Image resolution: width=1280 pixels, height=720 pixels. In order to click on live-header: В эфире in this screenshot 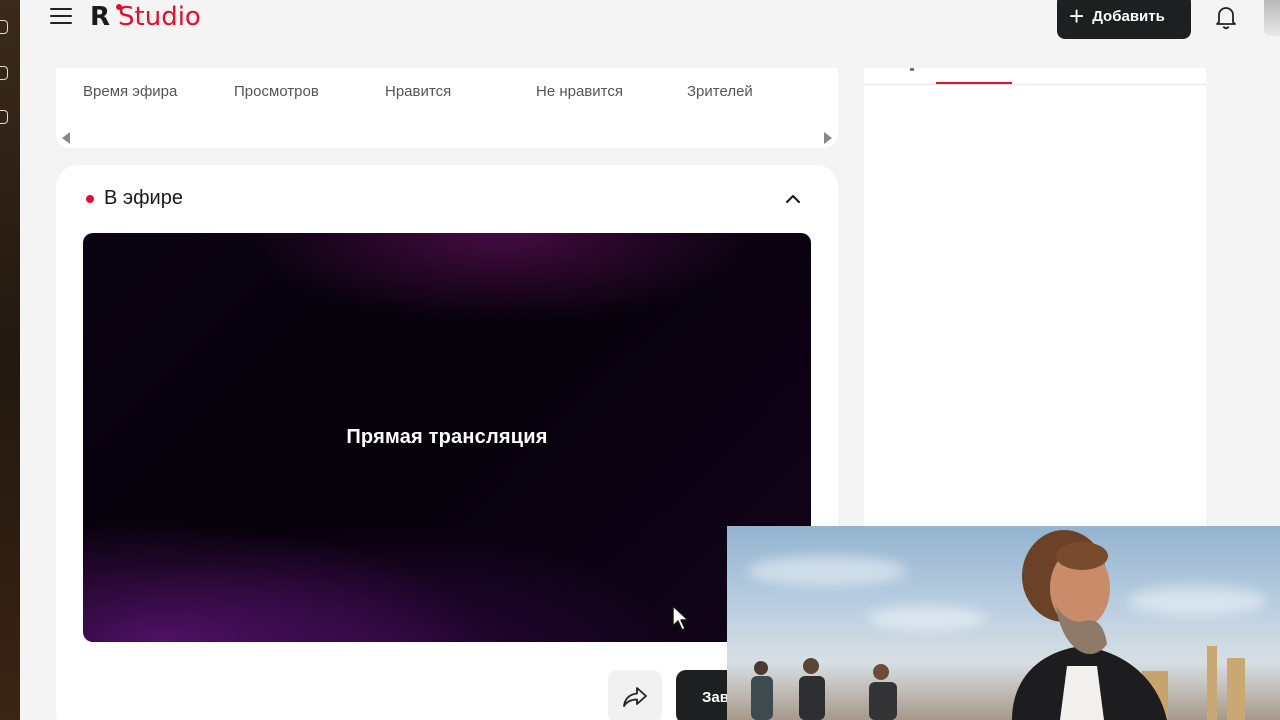, I will do `click(134, 198)`.